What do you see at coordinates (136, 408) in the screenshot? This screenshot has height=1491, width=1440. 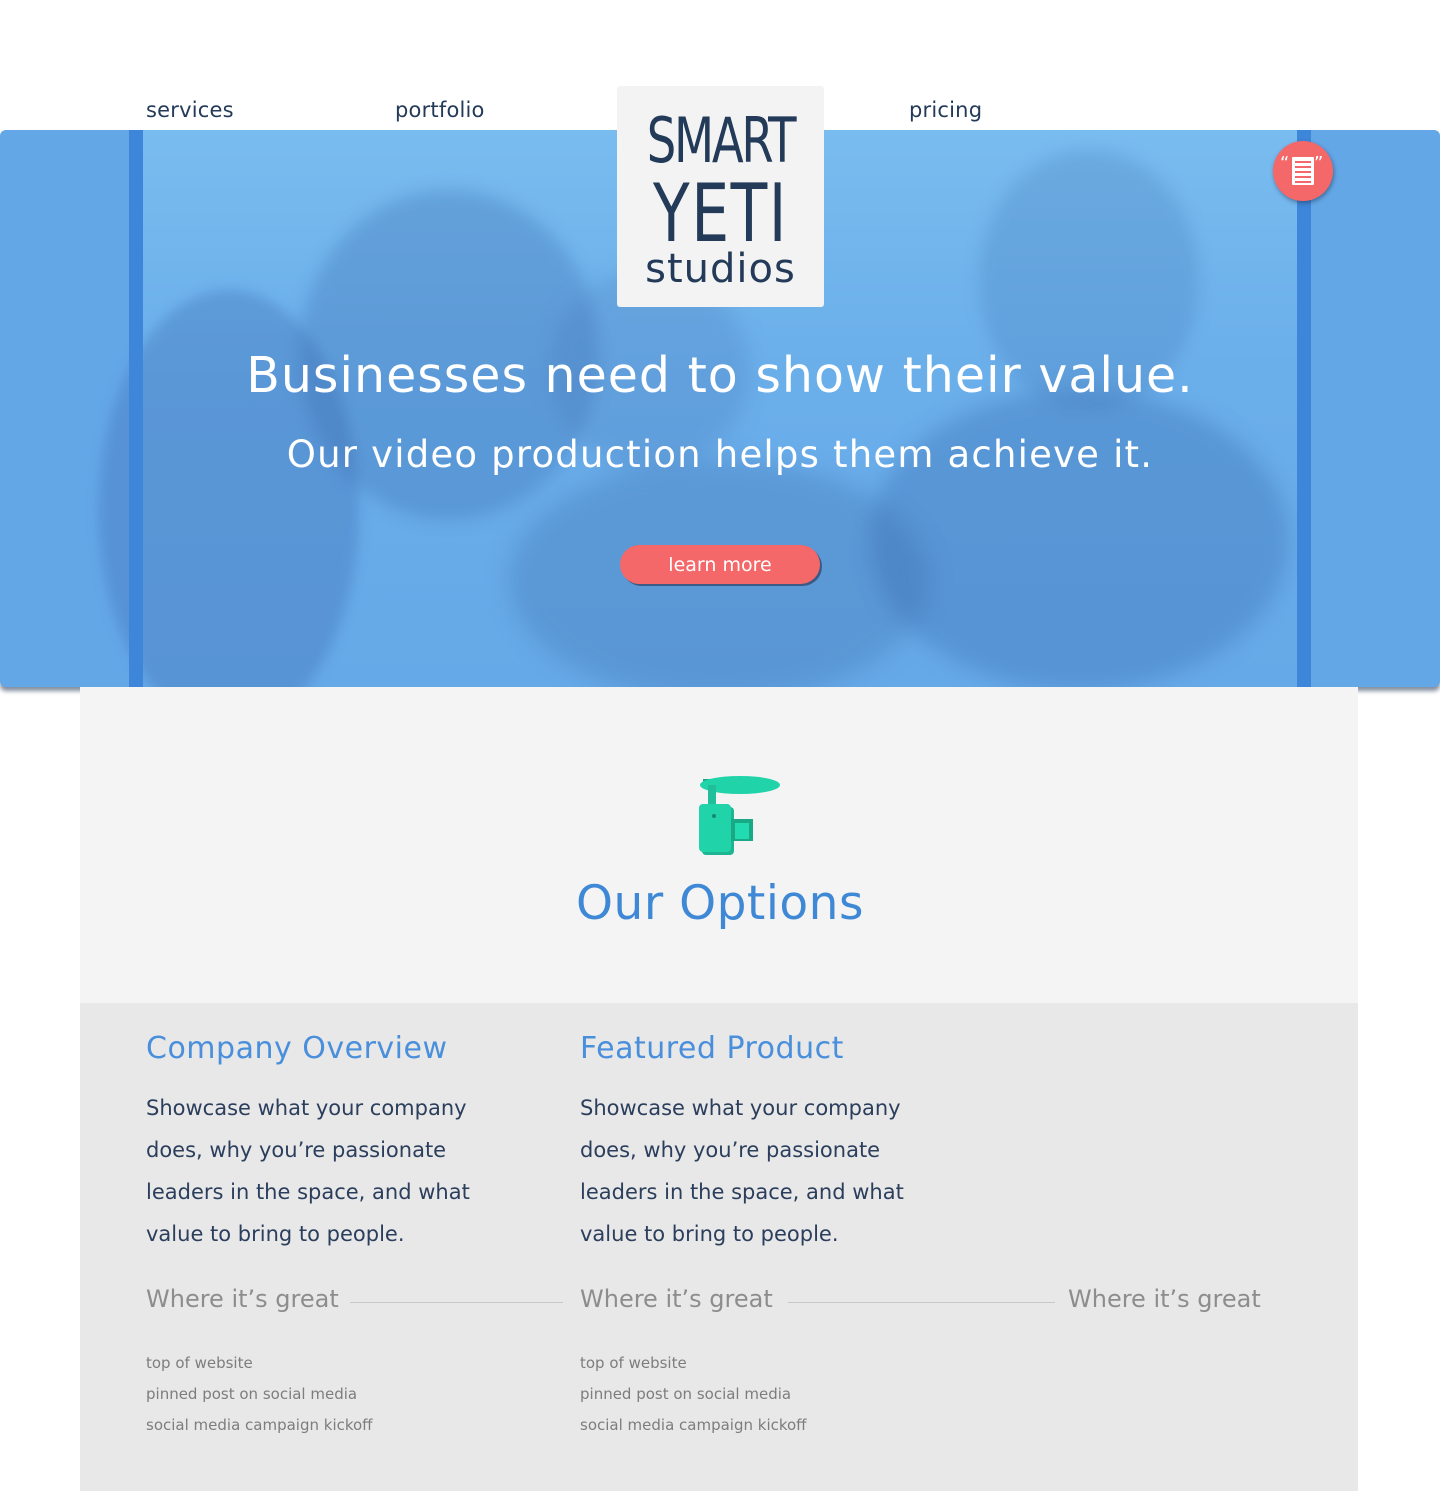 I see `hero-left-bar` at bounding box center [136, 408].